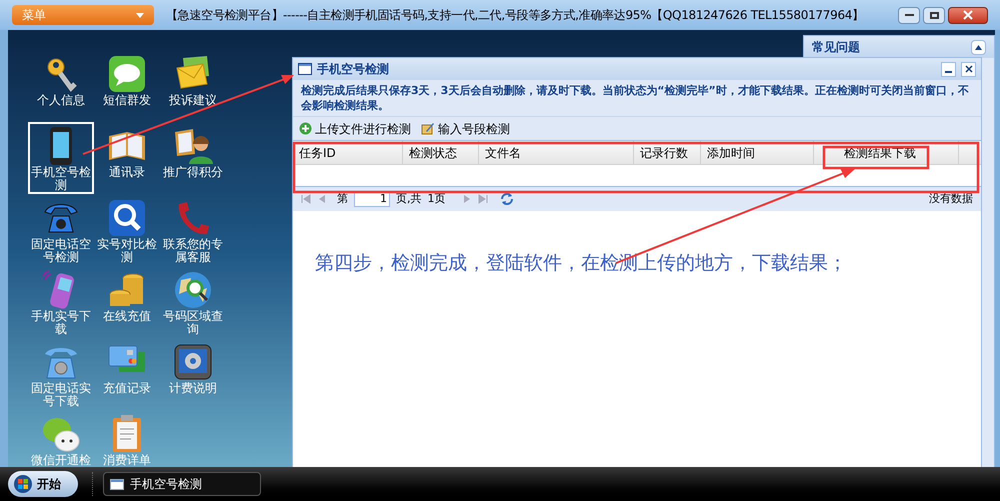 The width and height of the screenshot is (1000, 501). What do you see at coordinates (61, 158) in the screenshot?
I see `desktop-icon: 手机空号检测` at bounding box center [61, 158].